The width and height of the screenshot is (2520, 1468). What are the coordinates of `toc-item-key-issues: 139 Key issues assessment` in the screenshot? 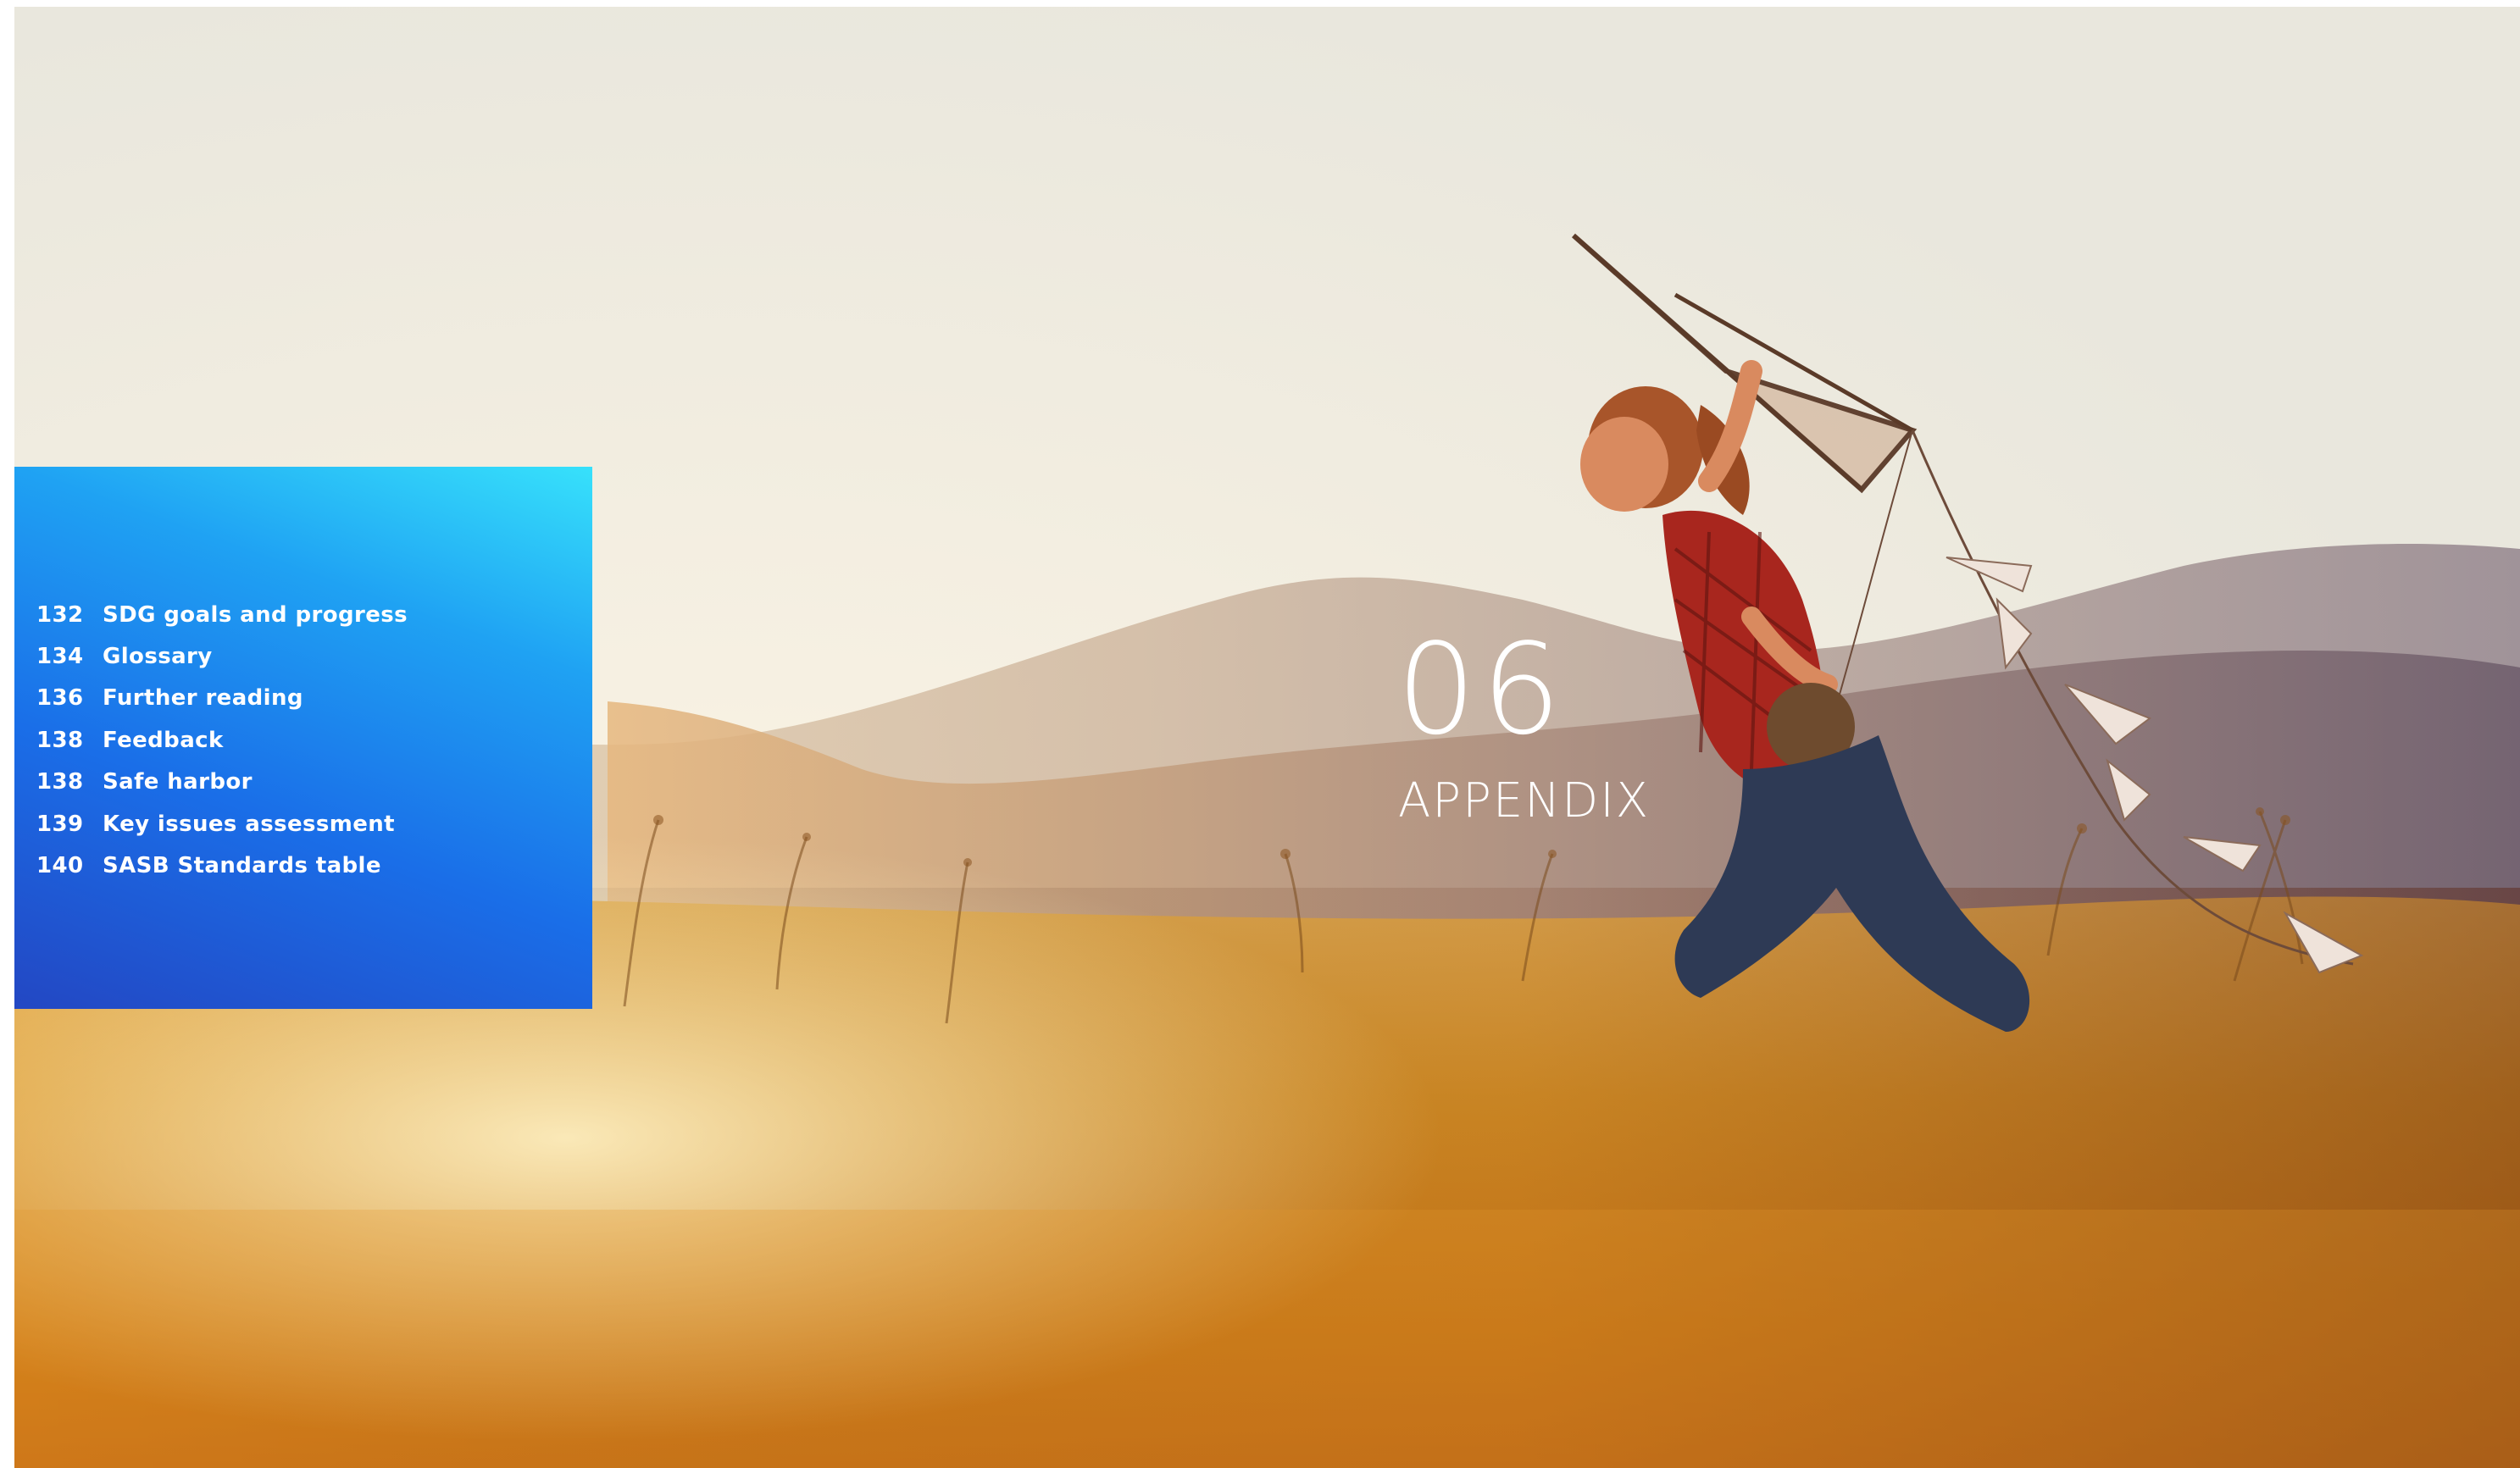 It's located at (222, 824).